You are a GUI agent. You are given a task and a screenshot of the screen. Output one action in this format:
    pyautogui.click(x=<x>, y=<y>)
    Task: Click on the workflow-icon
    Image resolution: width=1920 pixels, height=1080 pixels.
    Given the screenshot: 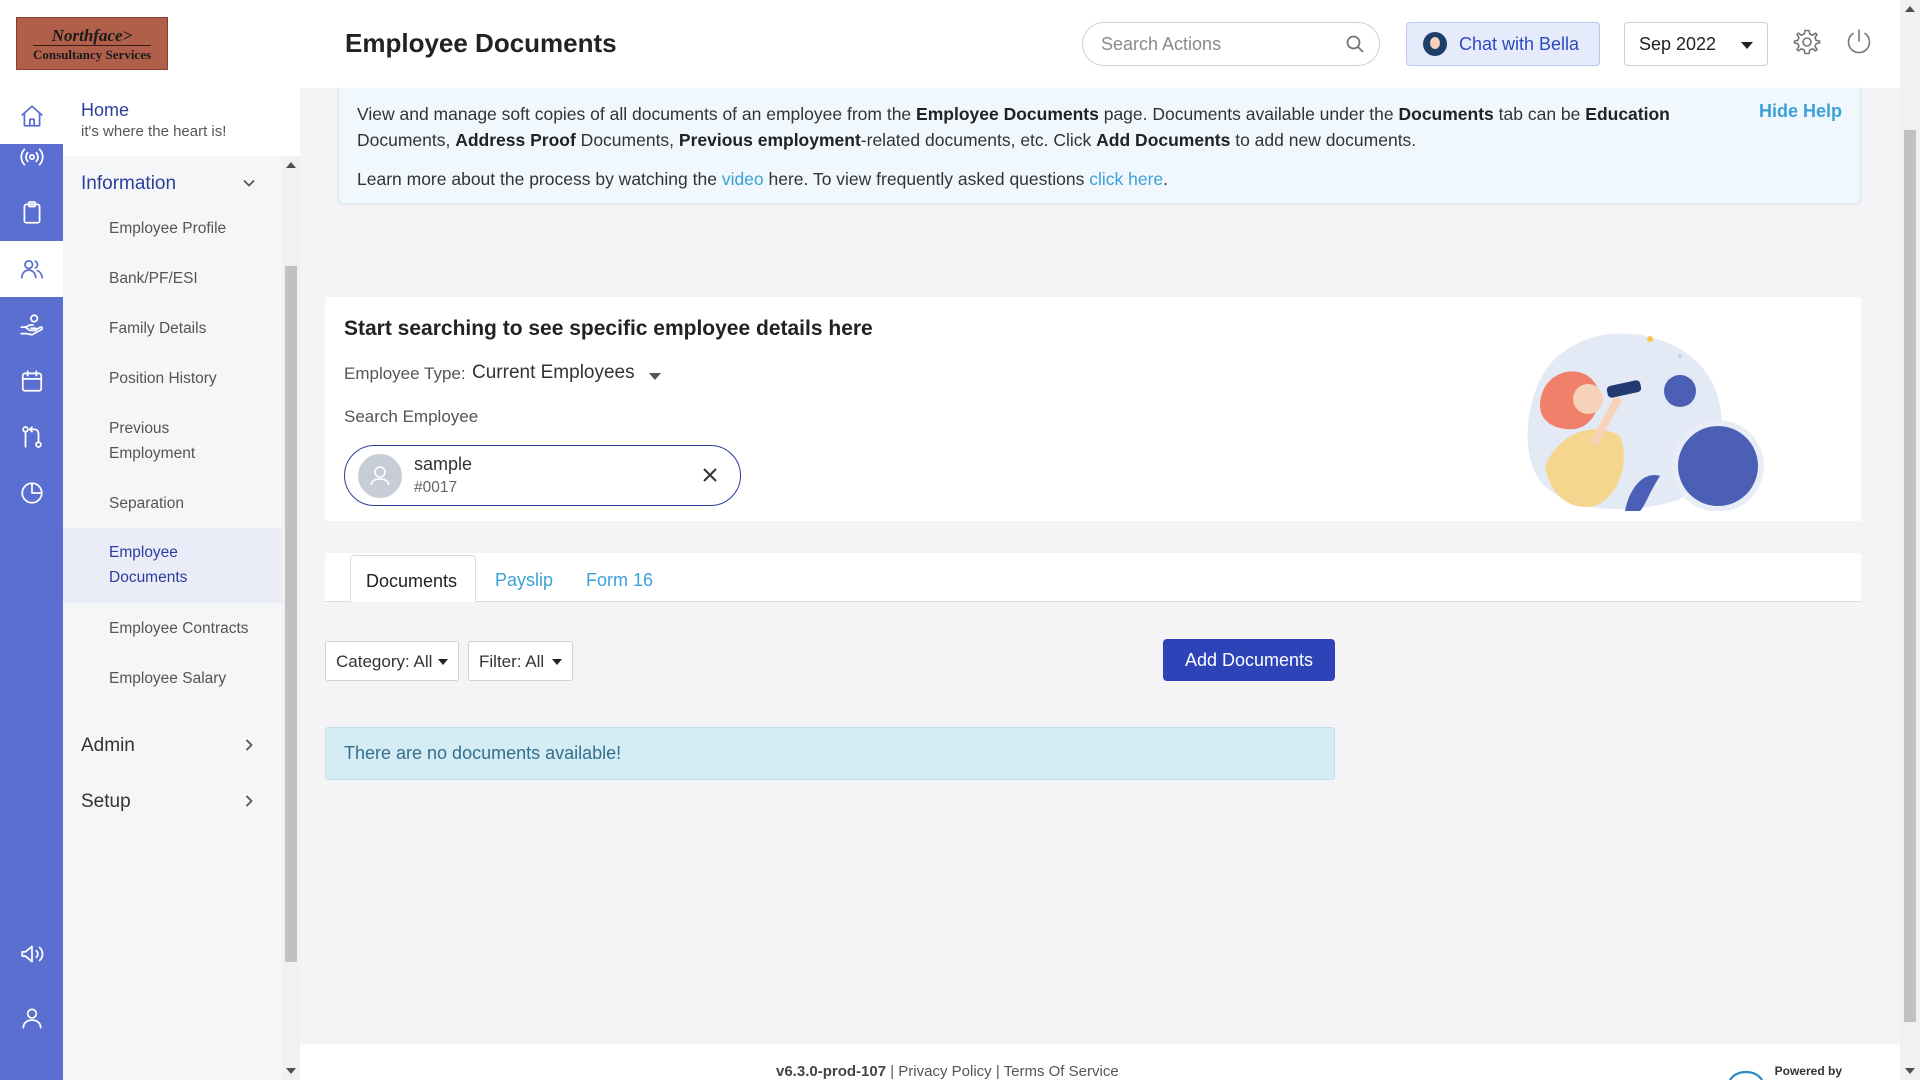 What is the action you would take?
    pyautogui.click(x=31, y=437)
    